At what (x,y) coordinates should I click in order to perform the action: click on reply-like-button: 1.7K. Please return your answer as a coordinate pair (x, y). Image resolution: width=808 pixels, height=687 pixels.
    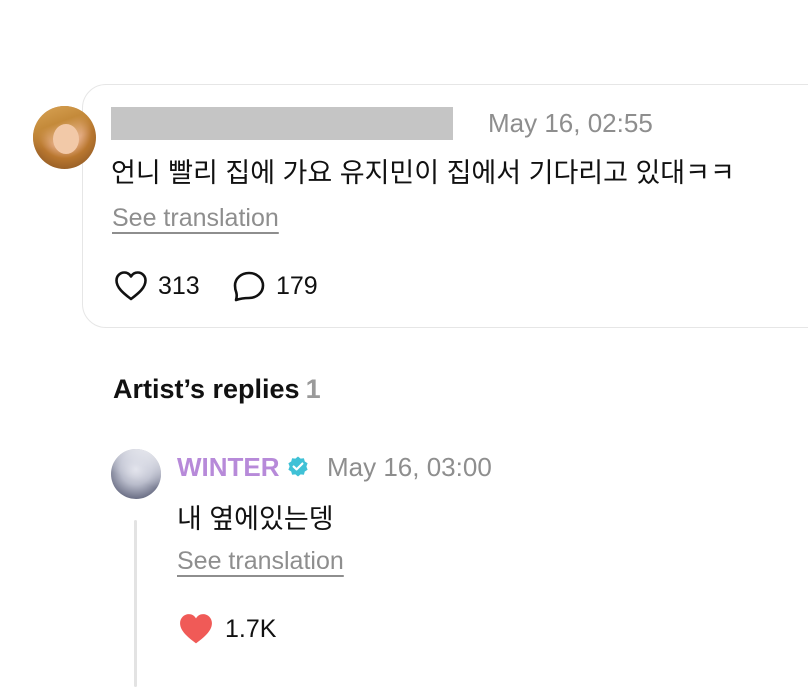
    Looking at the image, I should click on (226, 629).